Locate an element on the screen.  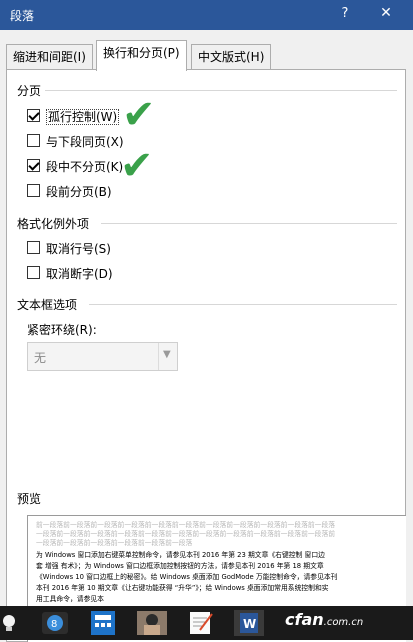
tab-line-page-breaks: 换行和分页(P) is located at coordinates (141, 55).